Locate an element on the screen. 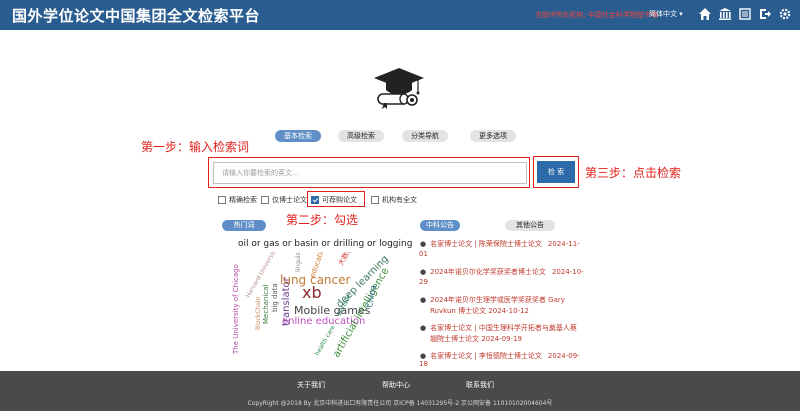 The height and width of the screenshot is (411, 800). help-center-link: 帮助中心 is located at coordinates (396, 385).